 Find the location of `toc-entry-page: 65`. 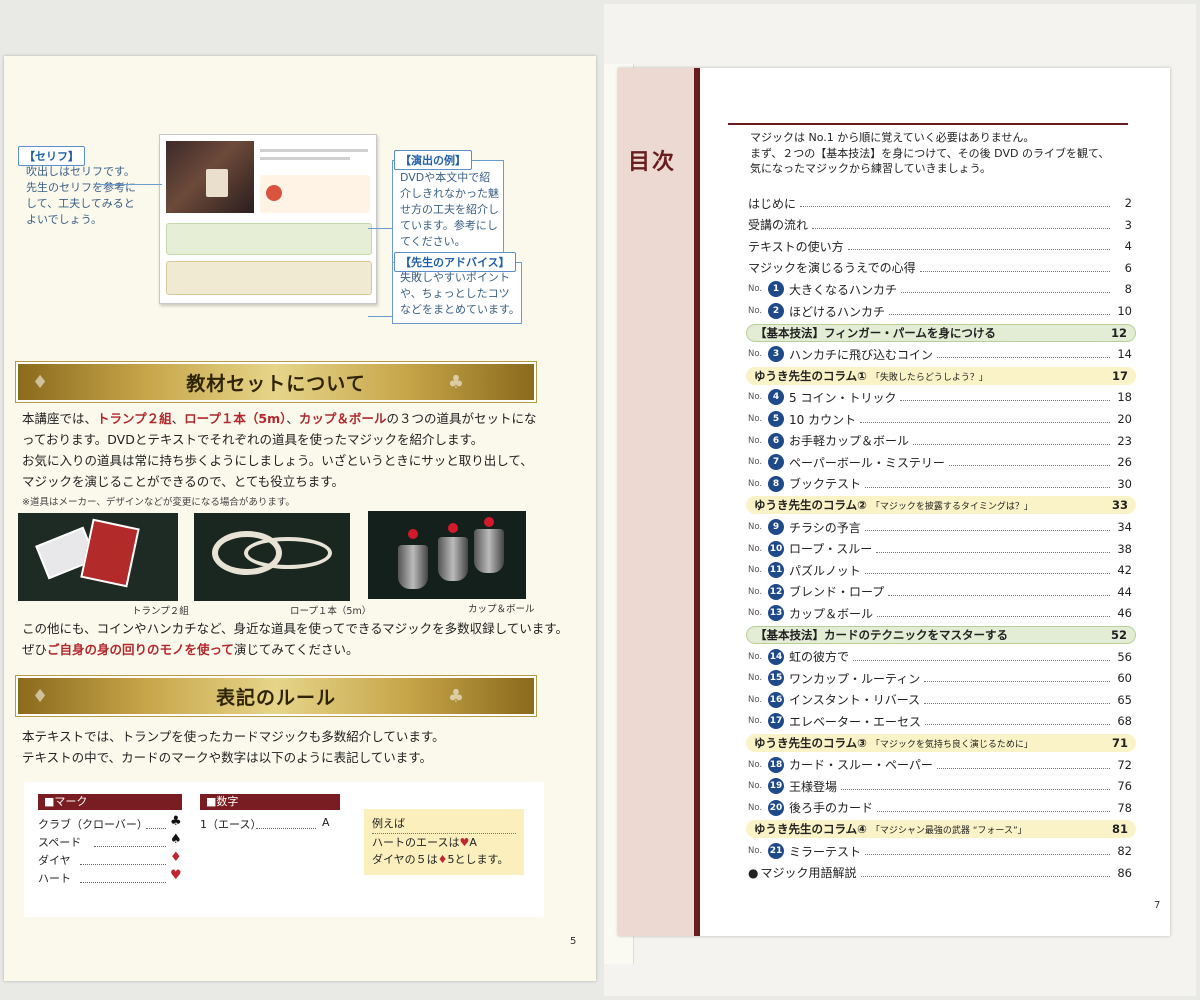

toc-entry-page: 65 is located at coordinates (1124, 699).